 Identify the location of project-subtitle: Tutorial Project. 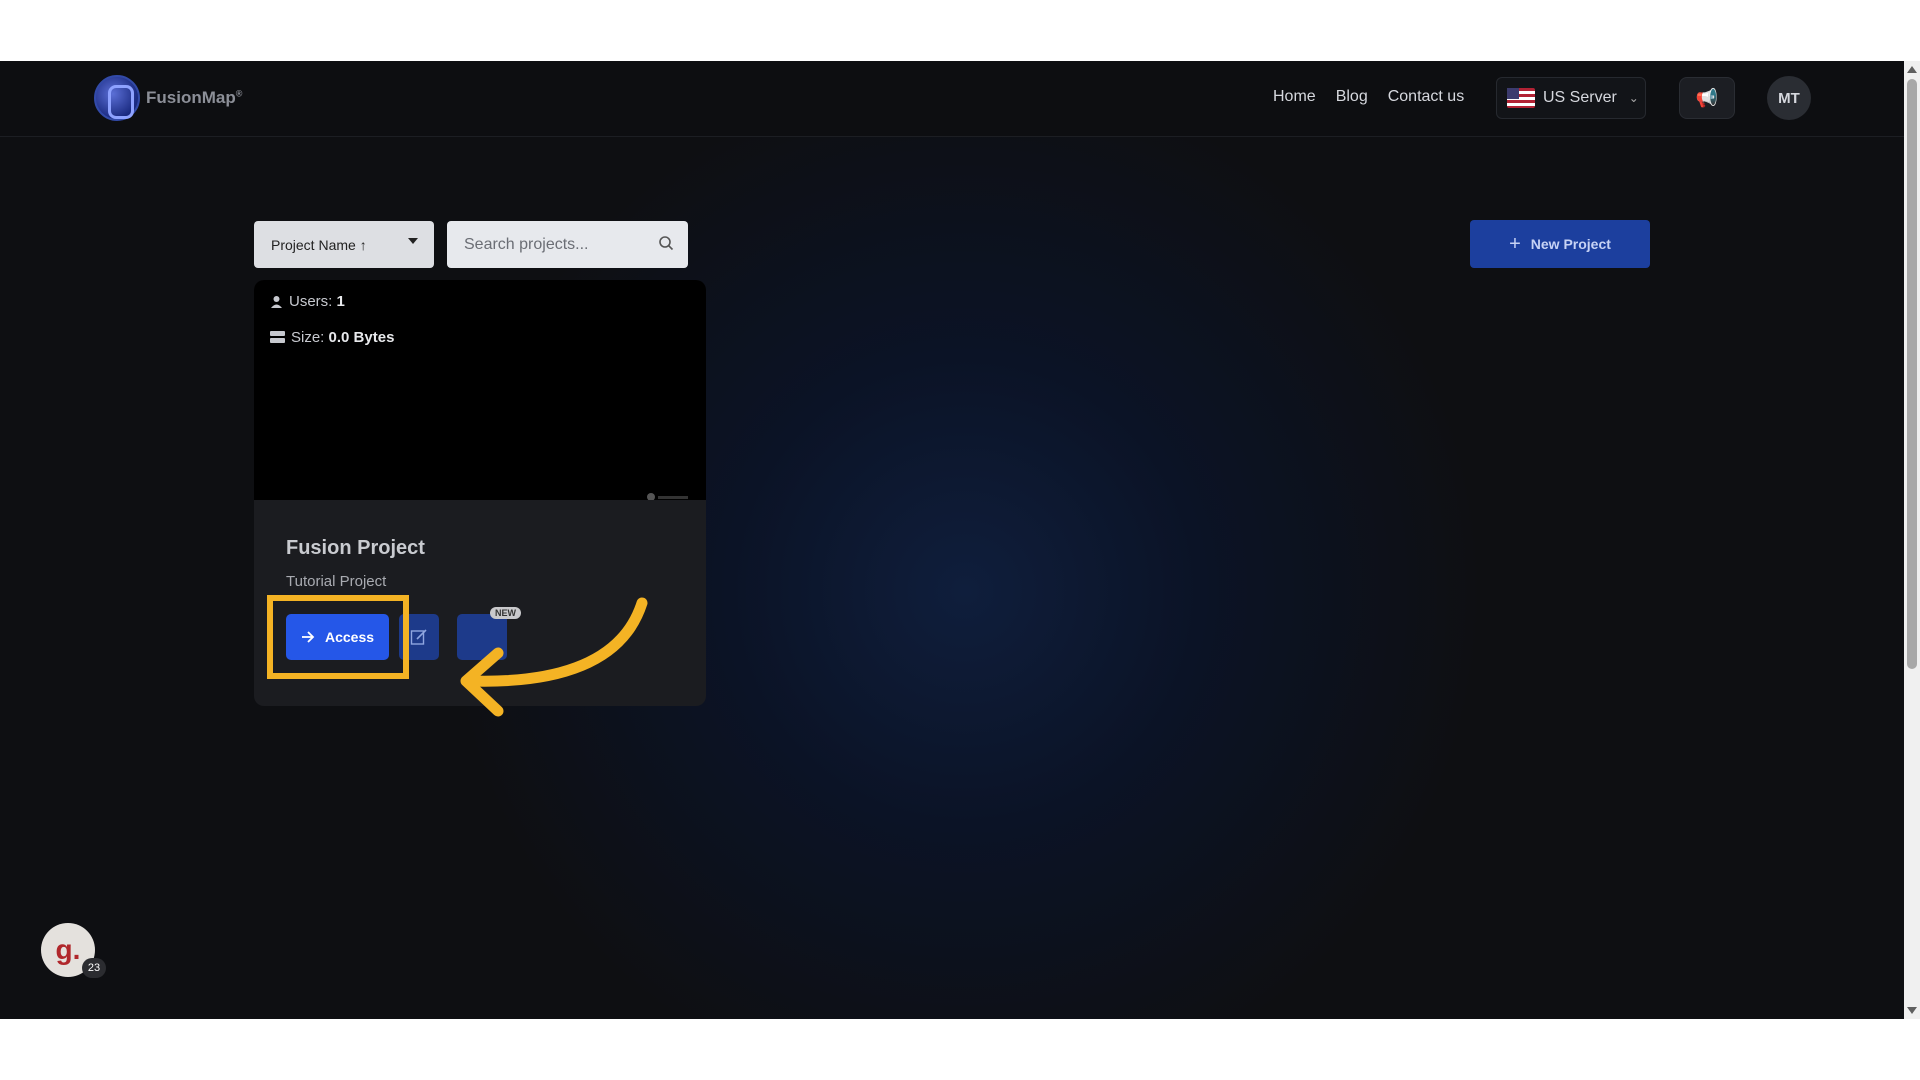
(336, 581).